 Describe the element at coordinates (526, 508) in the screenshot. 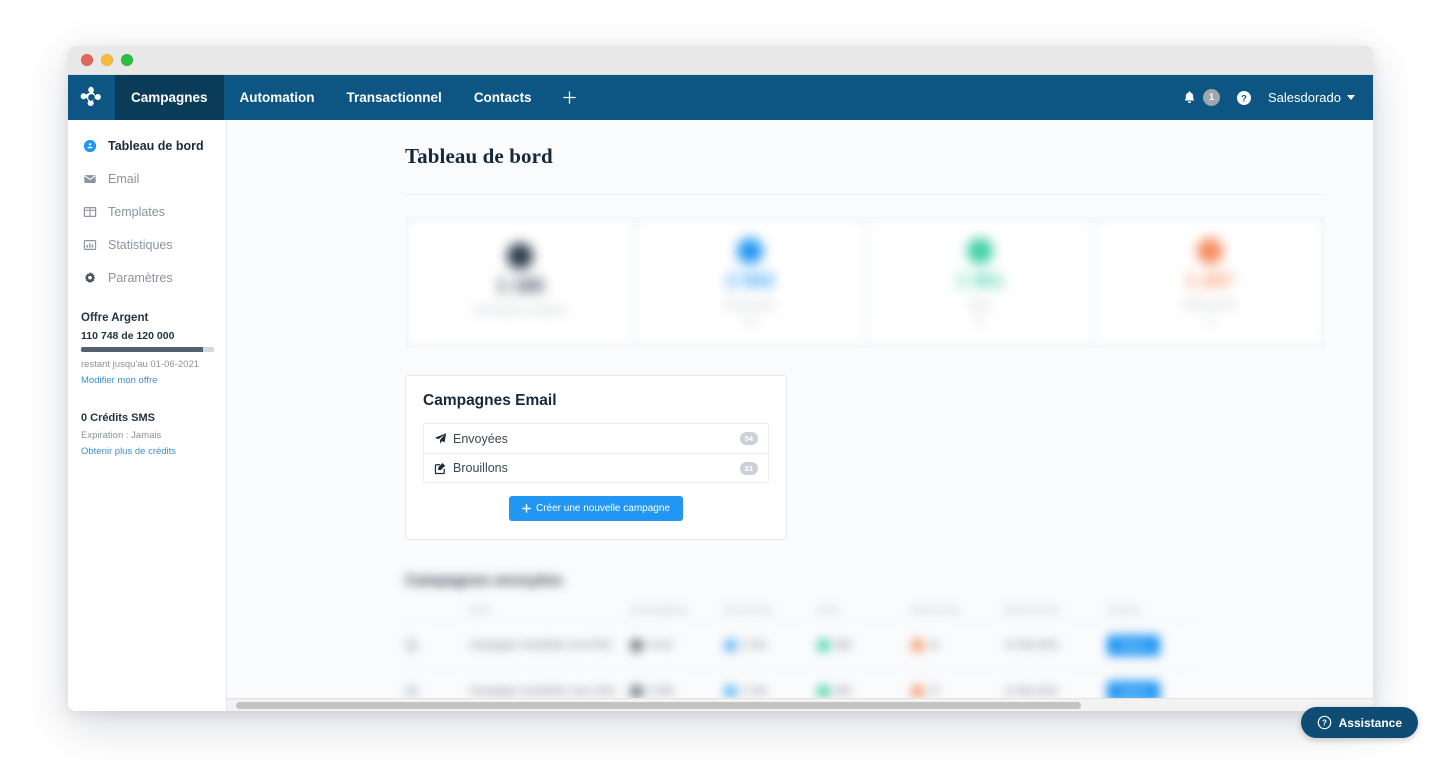

I see `plus-icon` at that location.